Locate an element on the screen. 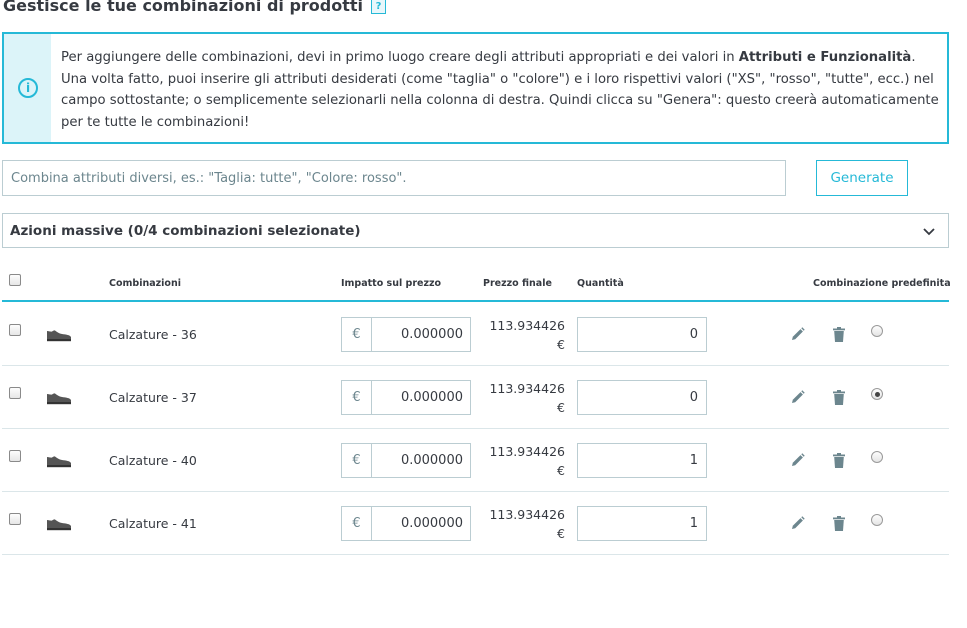 The width and height of the screenshot is (967, 628). combination-name: Calzature - 36 is located at coordinates (153, 334).